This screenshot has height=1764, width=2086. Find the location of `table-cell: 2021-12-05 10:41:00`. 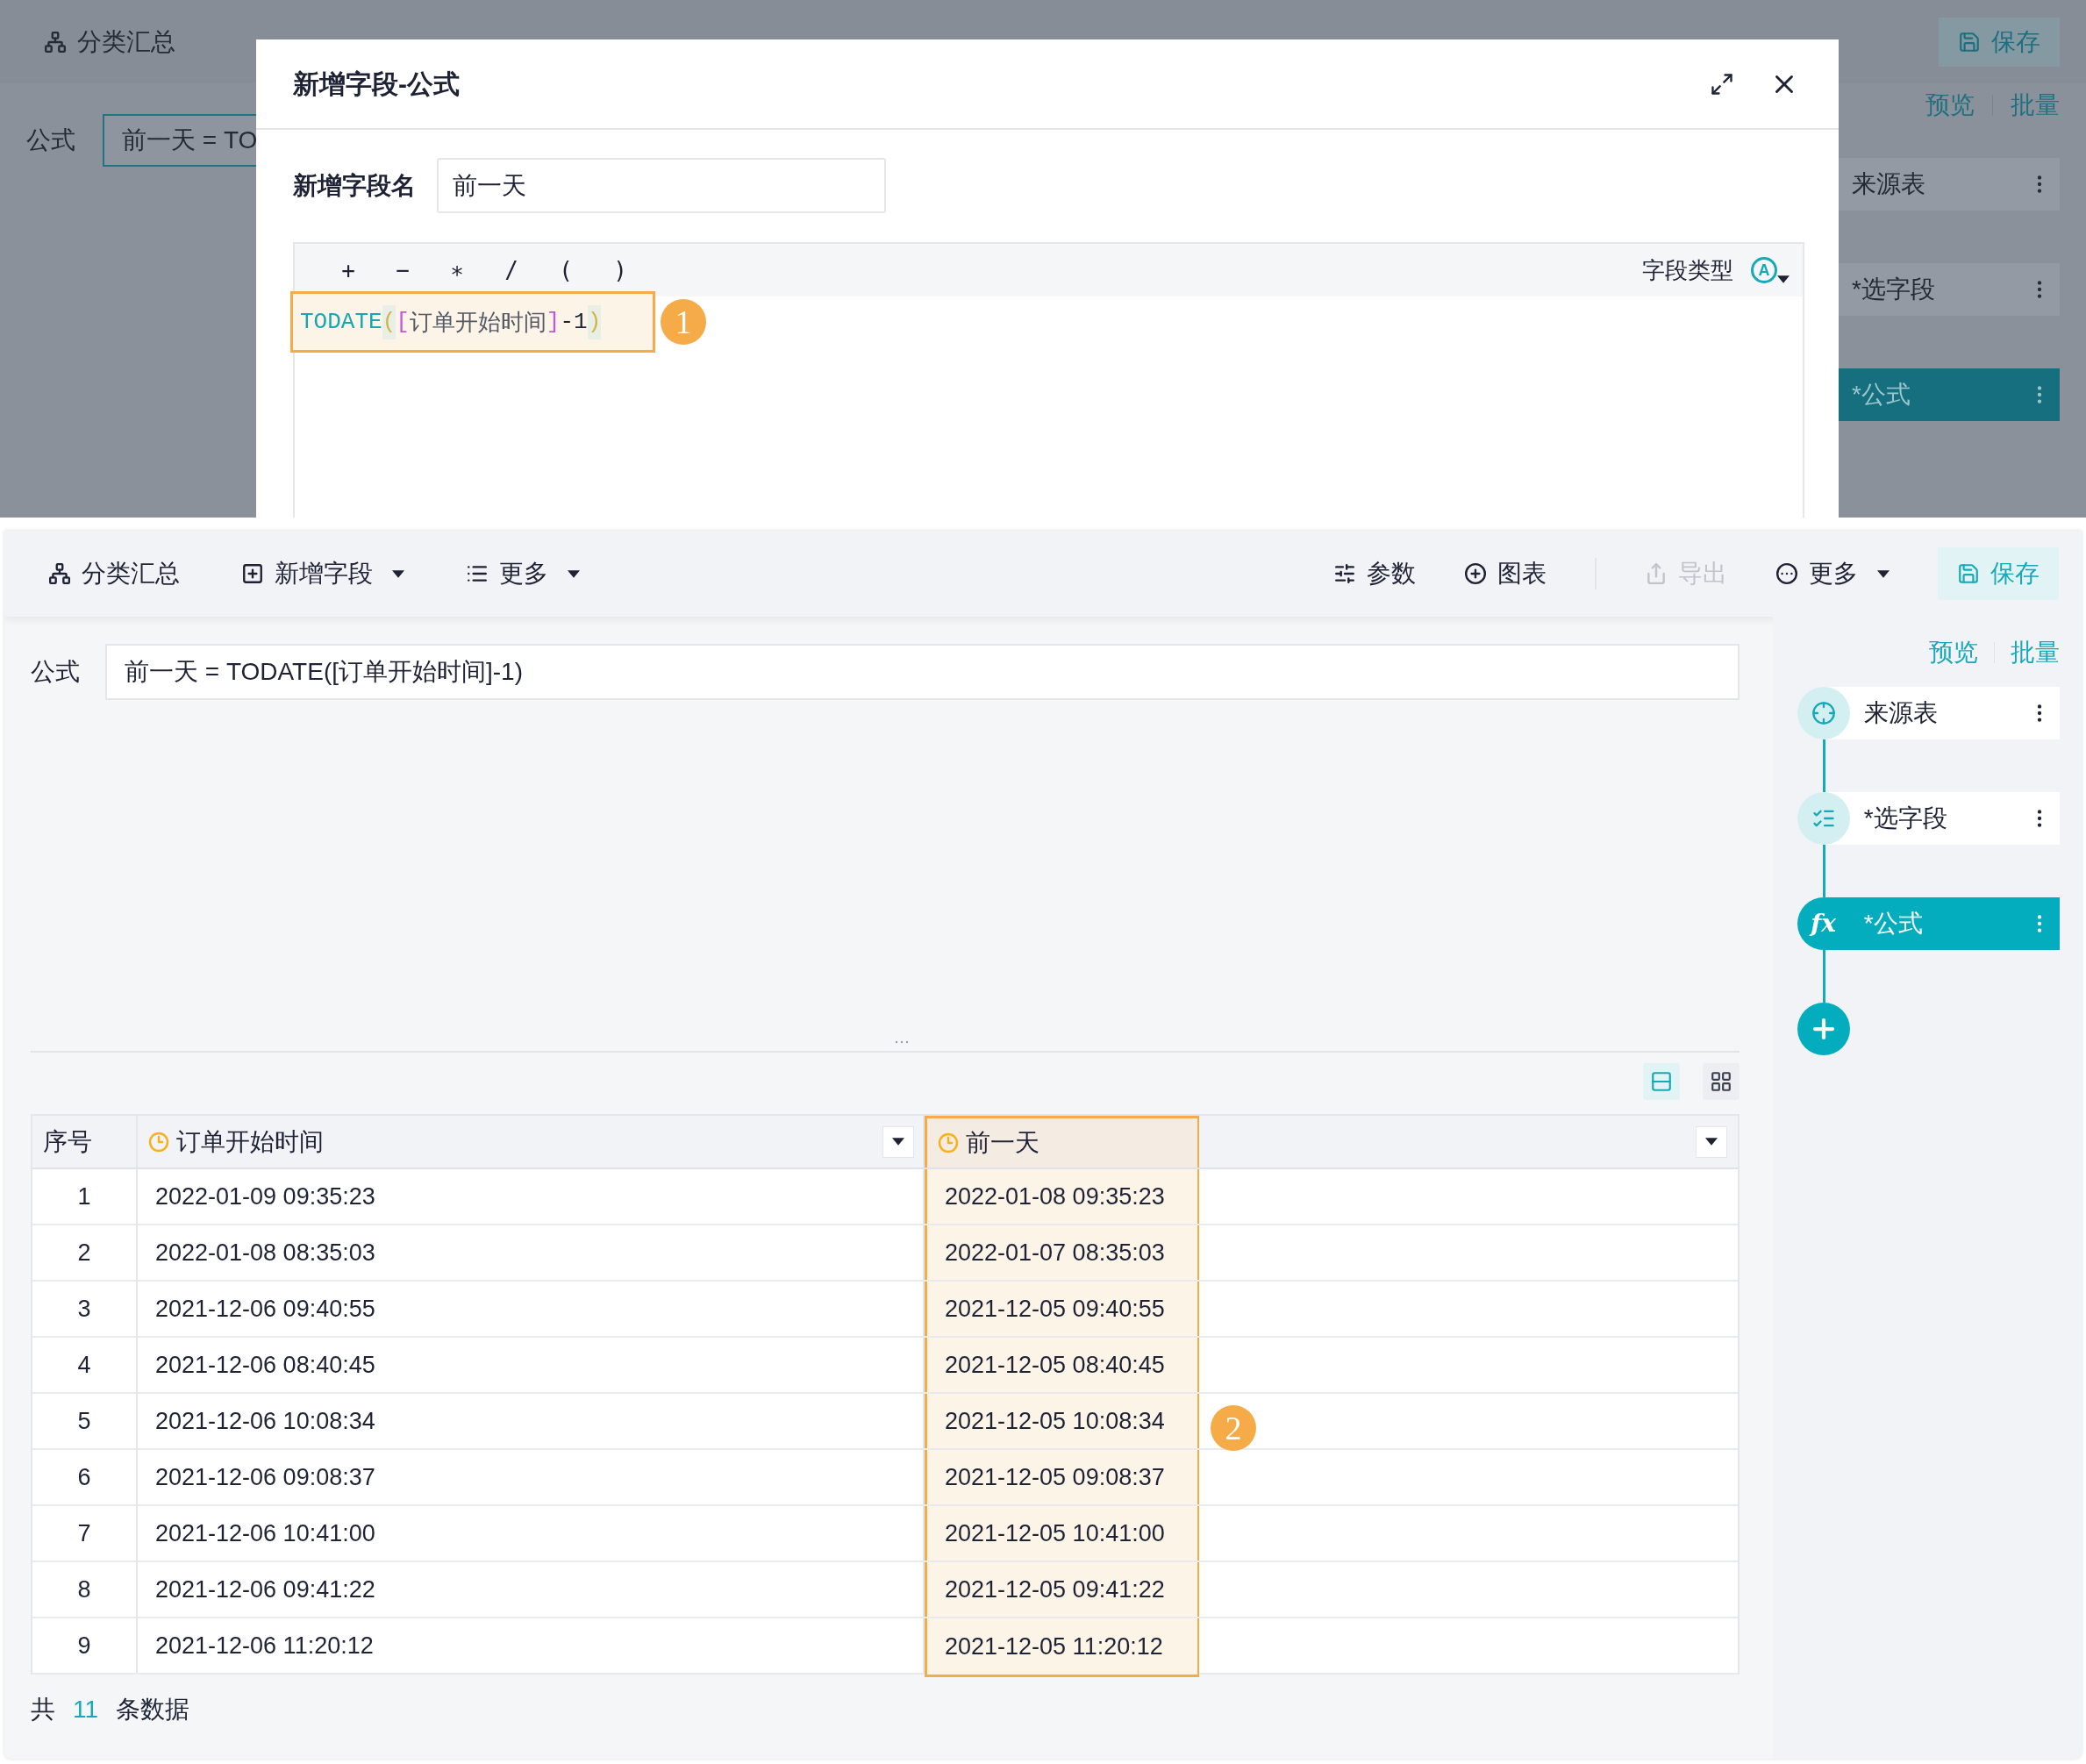

table-cell: 2021-12-05 10:41:00 is located at coordinates (1062, 1533).